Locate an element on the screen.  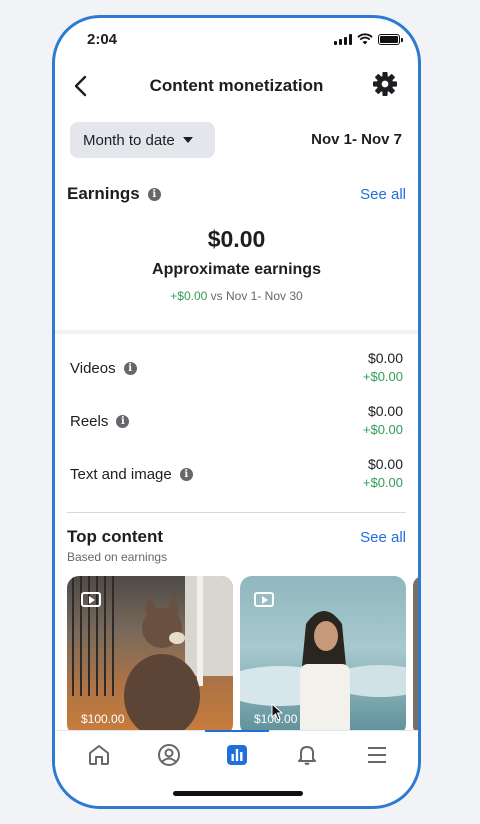
filter-row: Month to date Nov 1- Nov 7 is located at coordinates (236, 141).